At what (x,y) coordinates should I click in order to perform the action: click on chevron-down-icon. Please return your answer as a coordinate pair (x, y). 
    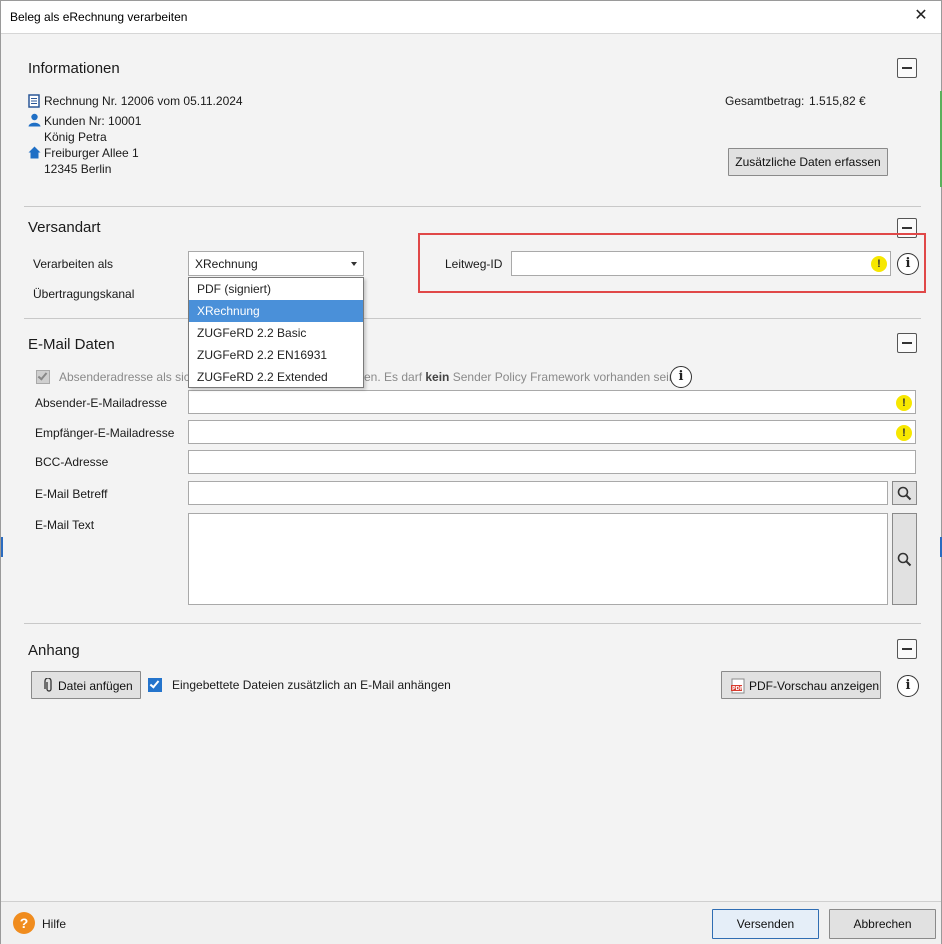
    Looking at the image, I should click on (354, 264).